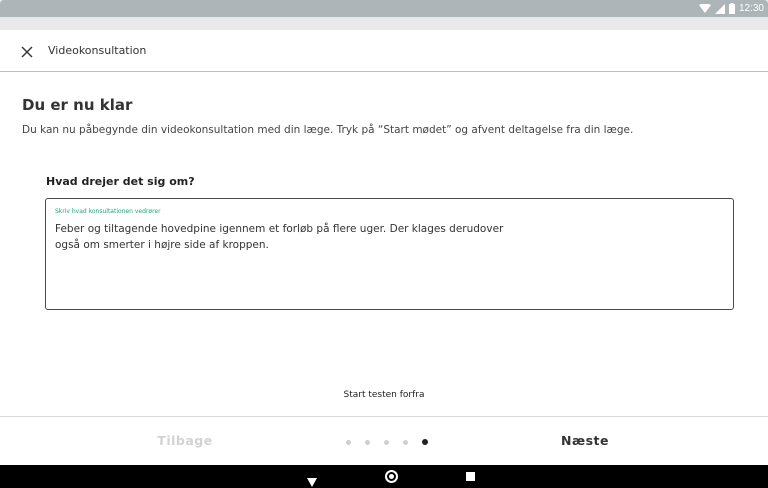  Describe the element at coordinates (162, 245) in the screenshot. I see `textarea-value-line: også om smerter i højre side af kroppen.` at that location.